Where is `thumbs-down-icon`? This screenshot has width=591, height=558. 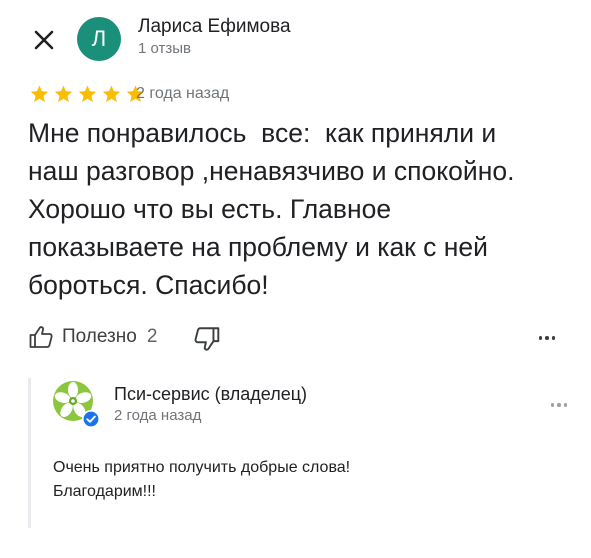 thumbs-down-icon is located at coordinates (207, 339).